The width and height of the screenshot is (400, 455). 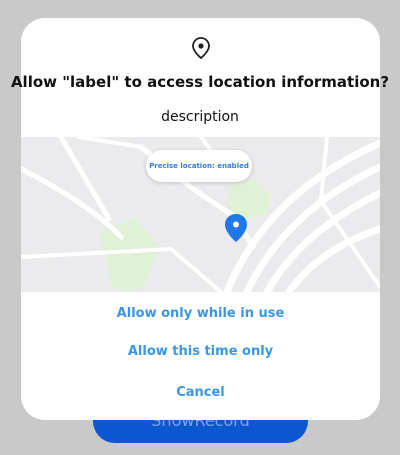 I want to click on allow-while-in-use-button: Allow only while in use, so click(x=200, y=313).